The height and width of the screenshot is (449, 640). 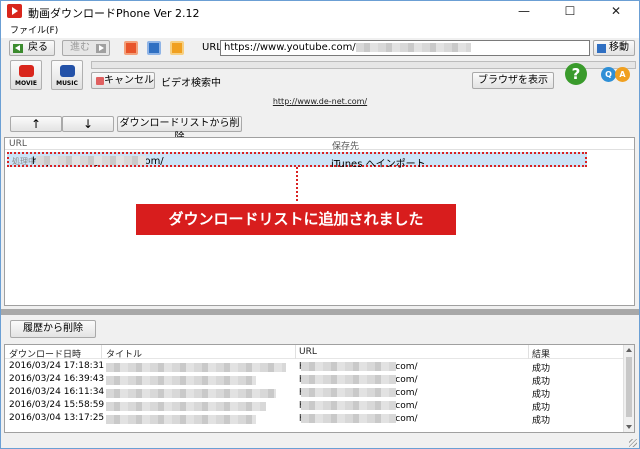 I want to click on app-logo-icon, so click(x=14, y=11).